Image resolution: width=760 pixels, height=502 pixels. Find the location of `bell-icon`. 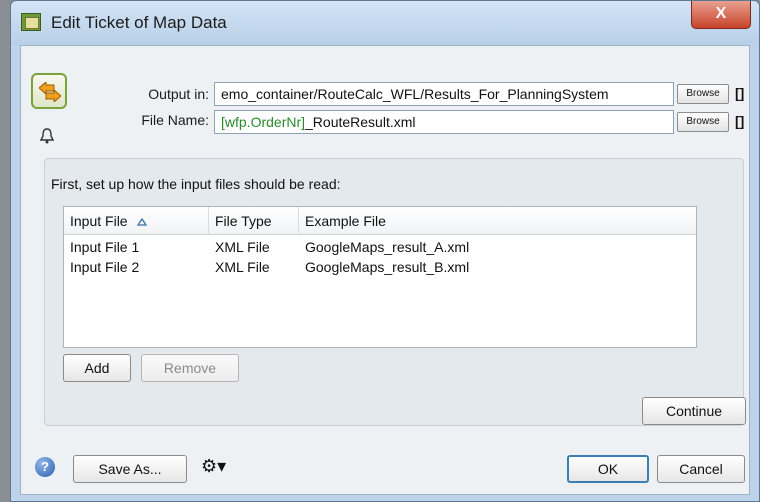

bell-icon is located at coordinates (47, 136).